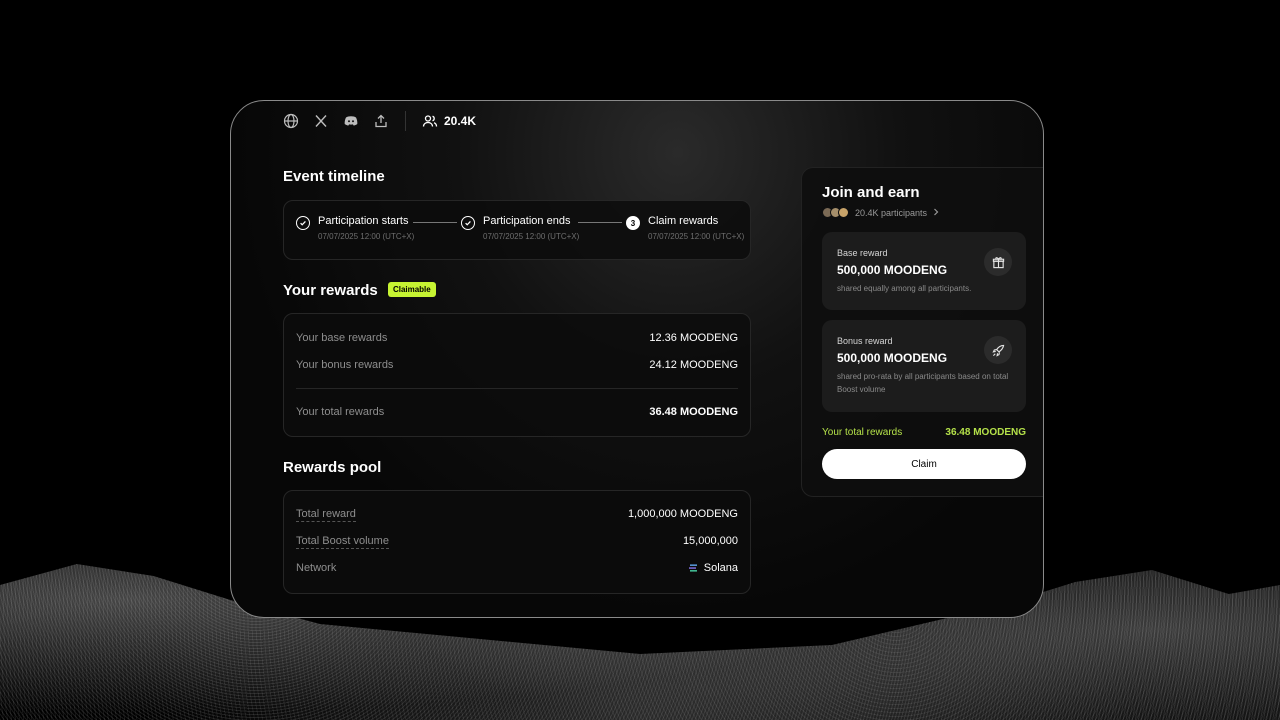  What do you see at coordinates (985, 432) in the screenshot?
I see `side-total-value: 36.48 MOODENG` at bounding box center [985, 432].